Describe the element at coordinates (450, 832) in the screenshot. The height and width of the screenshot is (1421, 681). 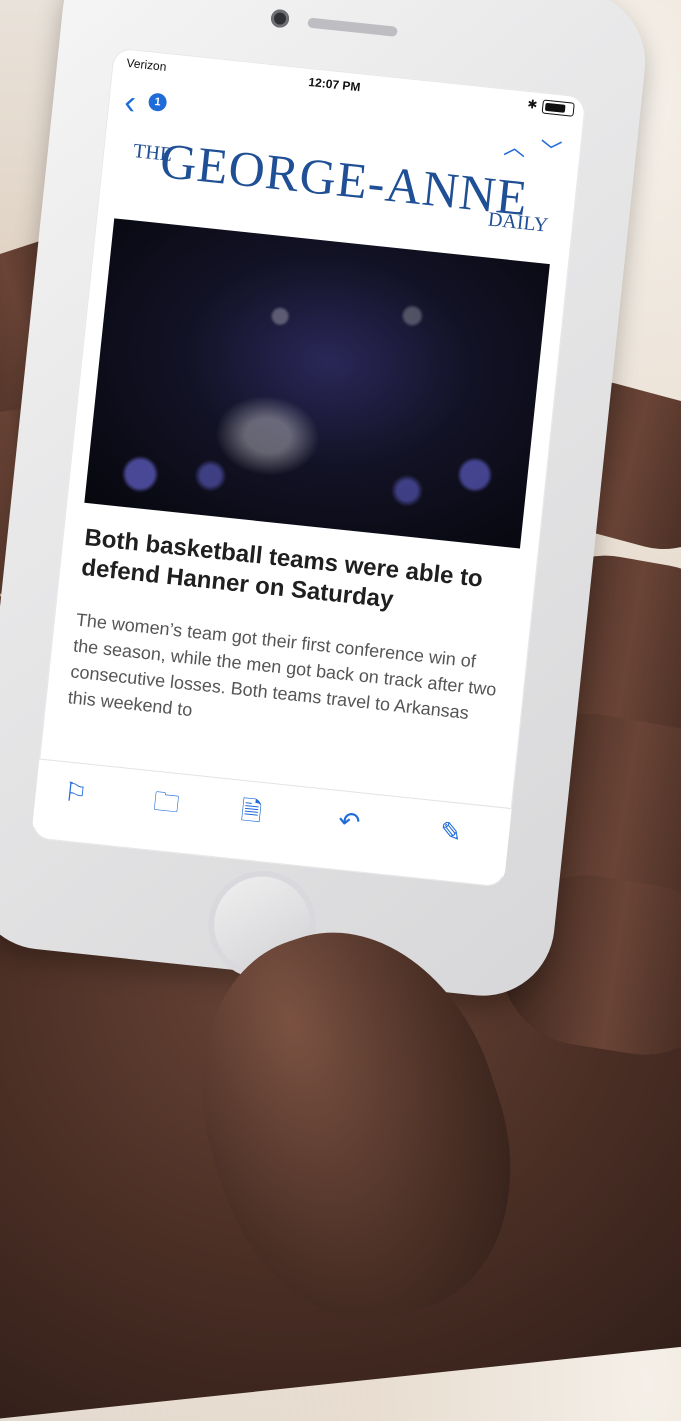
I see `compose-icon: ✎` at that location.